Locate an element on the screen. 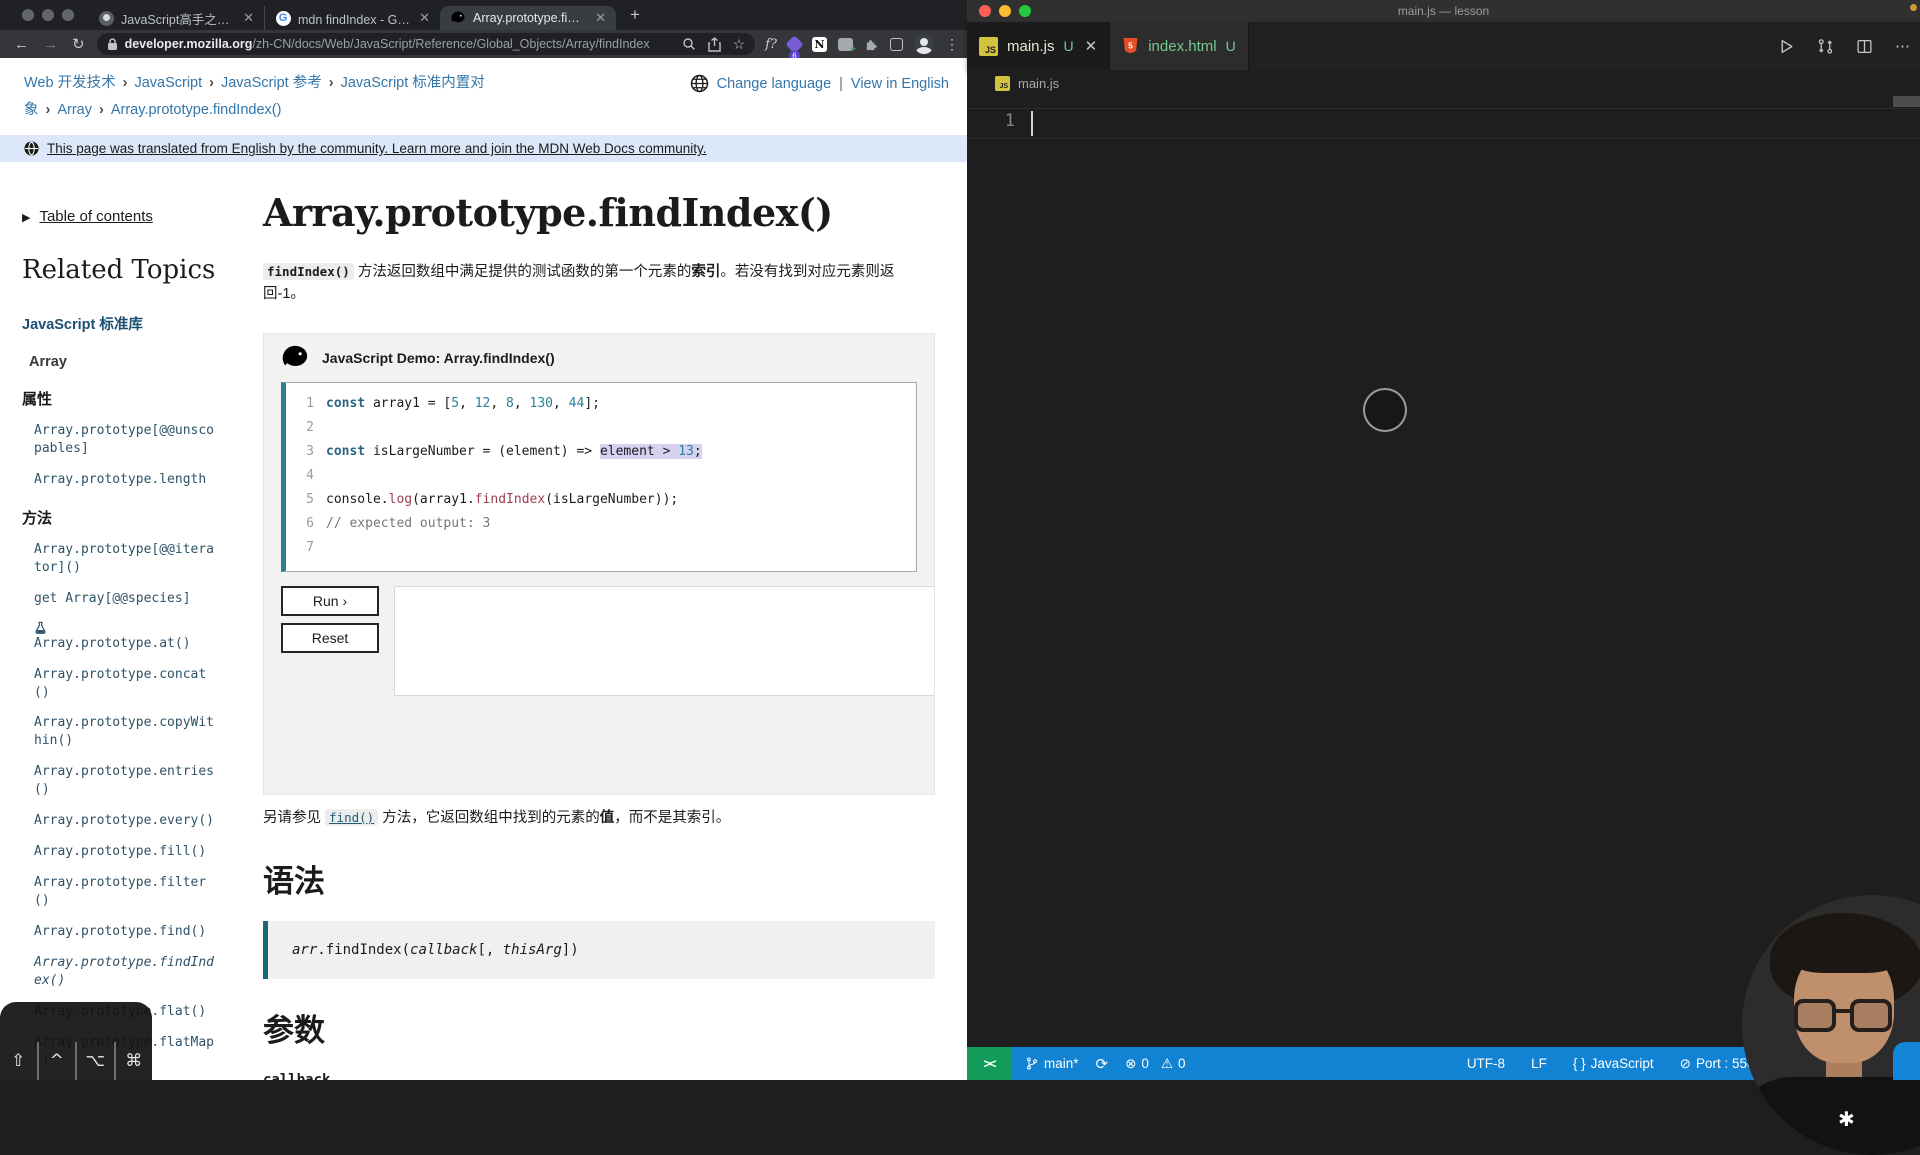 The width and height of the screenshot is (1920, 1155). notion-extension-icon: N is located at coordinates (819, 44).